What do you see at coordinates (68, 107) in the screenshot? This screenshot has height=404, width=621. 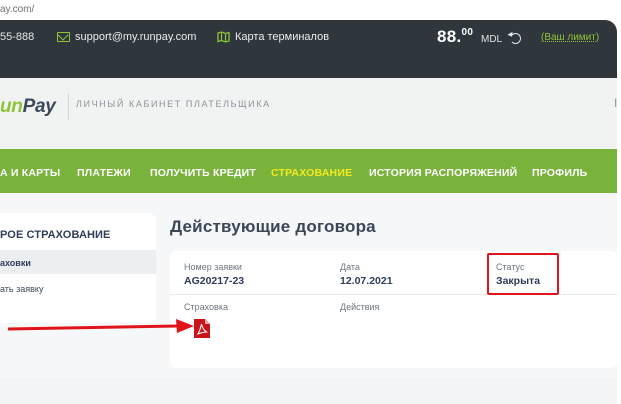 I see `logo-divider` at bounding box center [68, 107].